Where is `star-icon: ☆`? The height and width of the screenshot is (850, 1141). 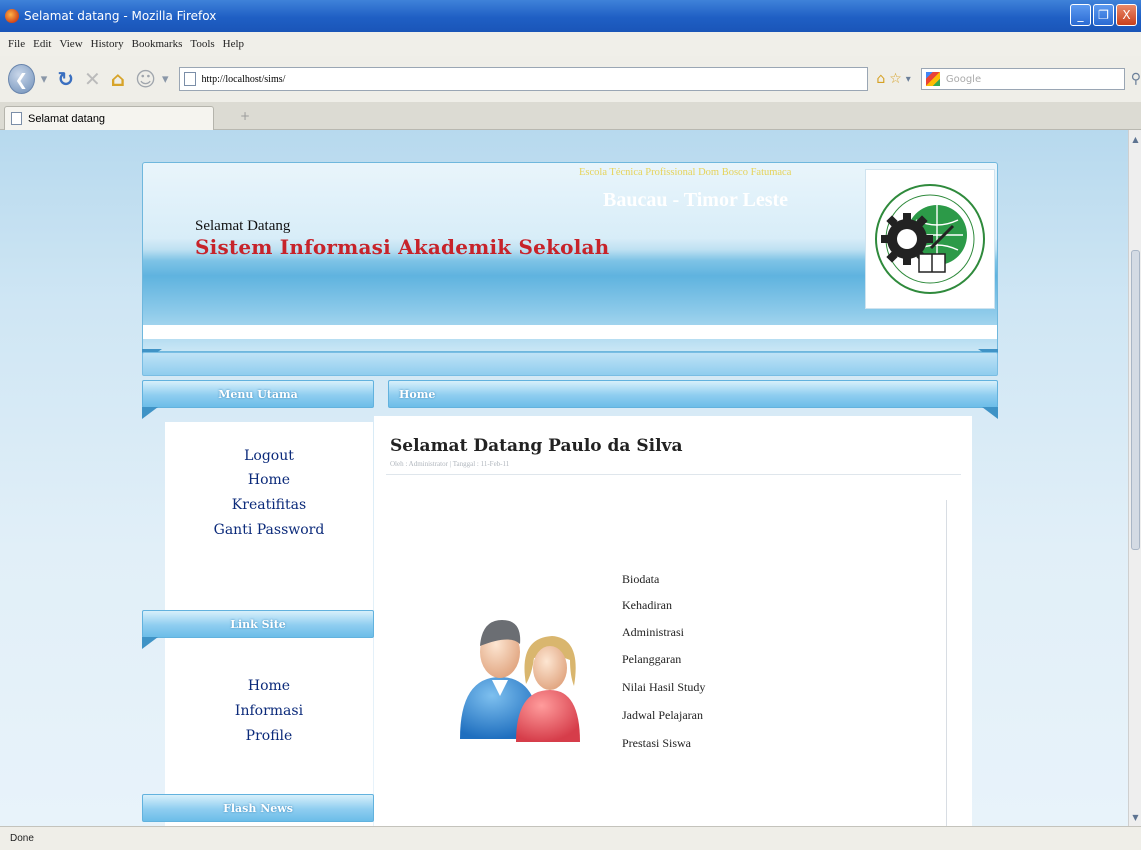
star-icon: ☆ is located at coordinates (895, 79).